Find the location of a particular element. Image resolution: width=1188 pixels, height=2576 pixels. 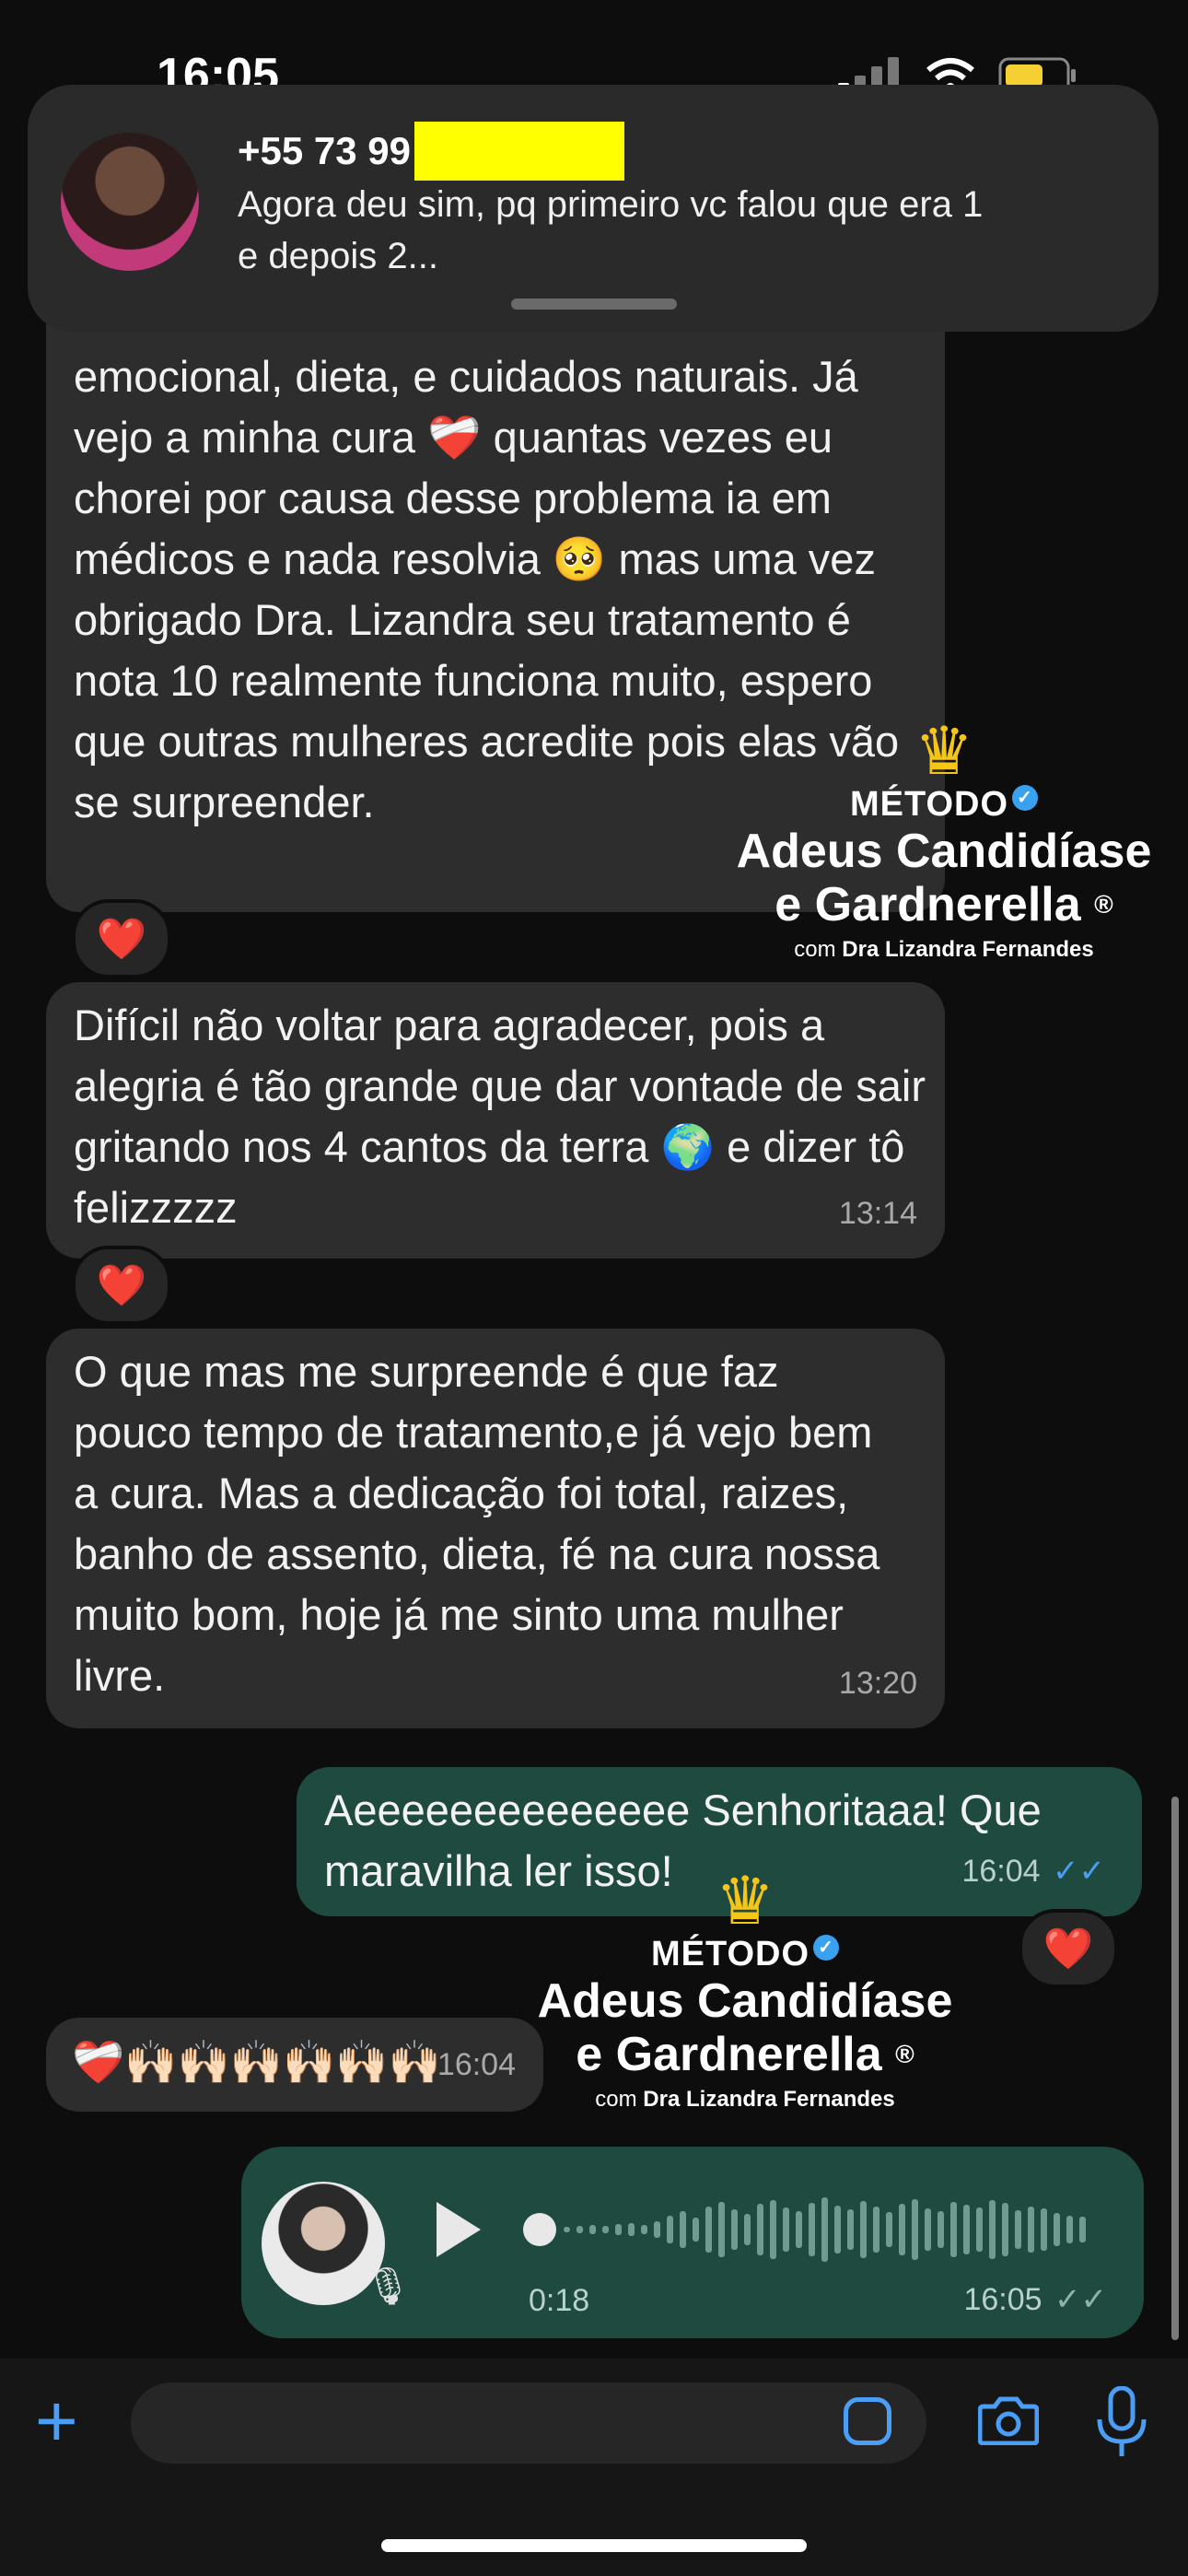

drag-handle is located at coordinates (594, 304).